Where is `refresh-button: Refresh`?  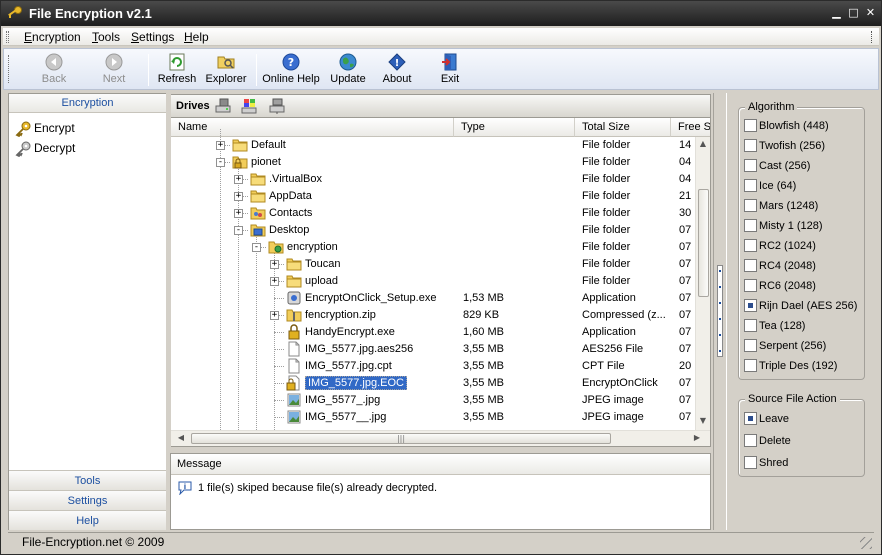 refresh-button: Refresh is located at coordinates (177, 70).